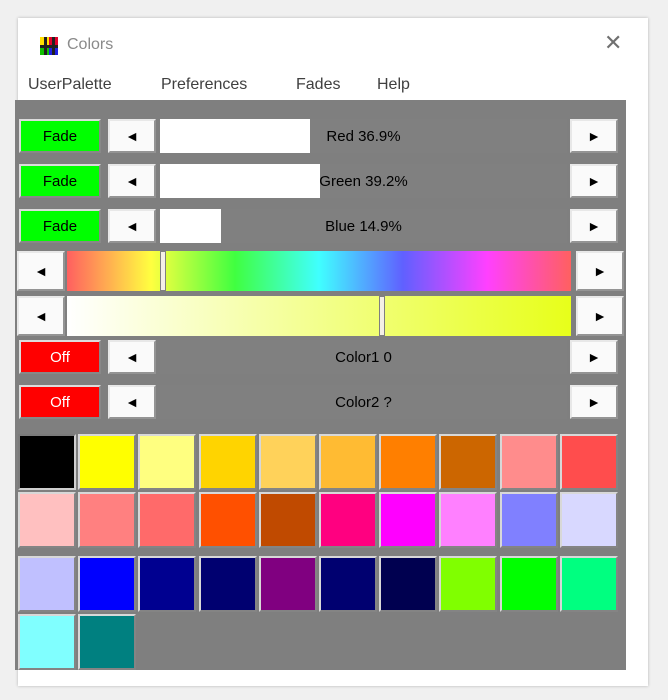  What do you see at coordinates (132, 181) in the screenshot?
I see `green-decrease-arrow-icon: ◄` at bounding box center [132, 181].